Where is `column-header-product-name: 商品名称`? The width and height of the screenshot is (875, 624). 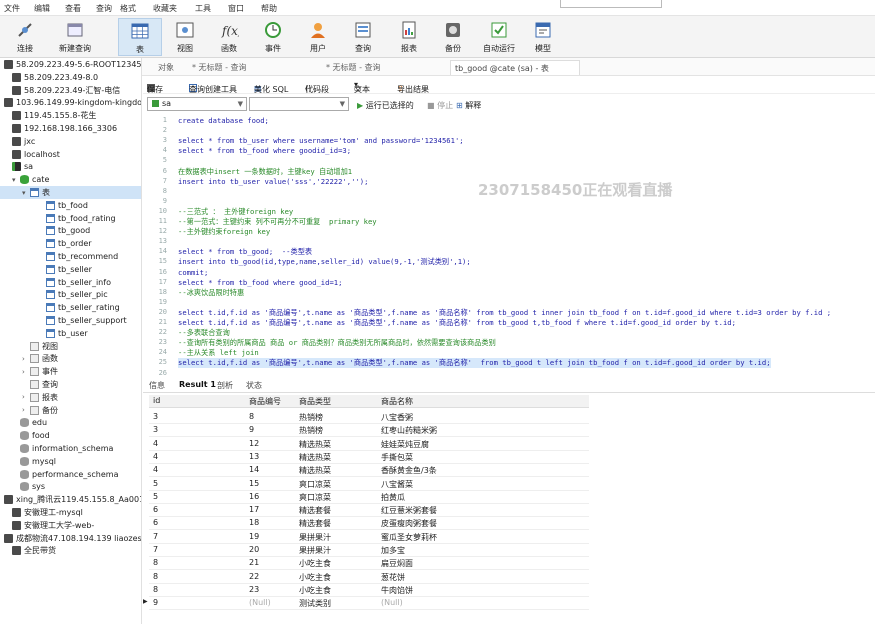 column-header-product-name: 商品名称 is located at coordinates (397, 401).